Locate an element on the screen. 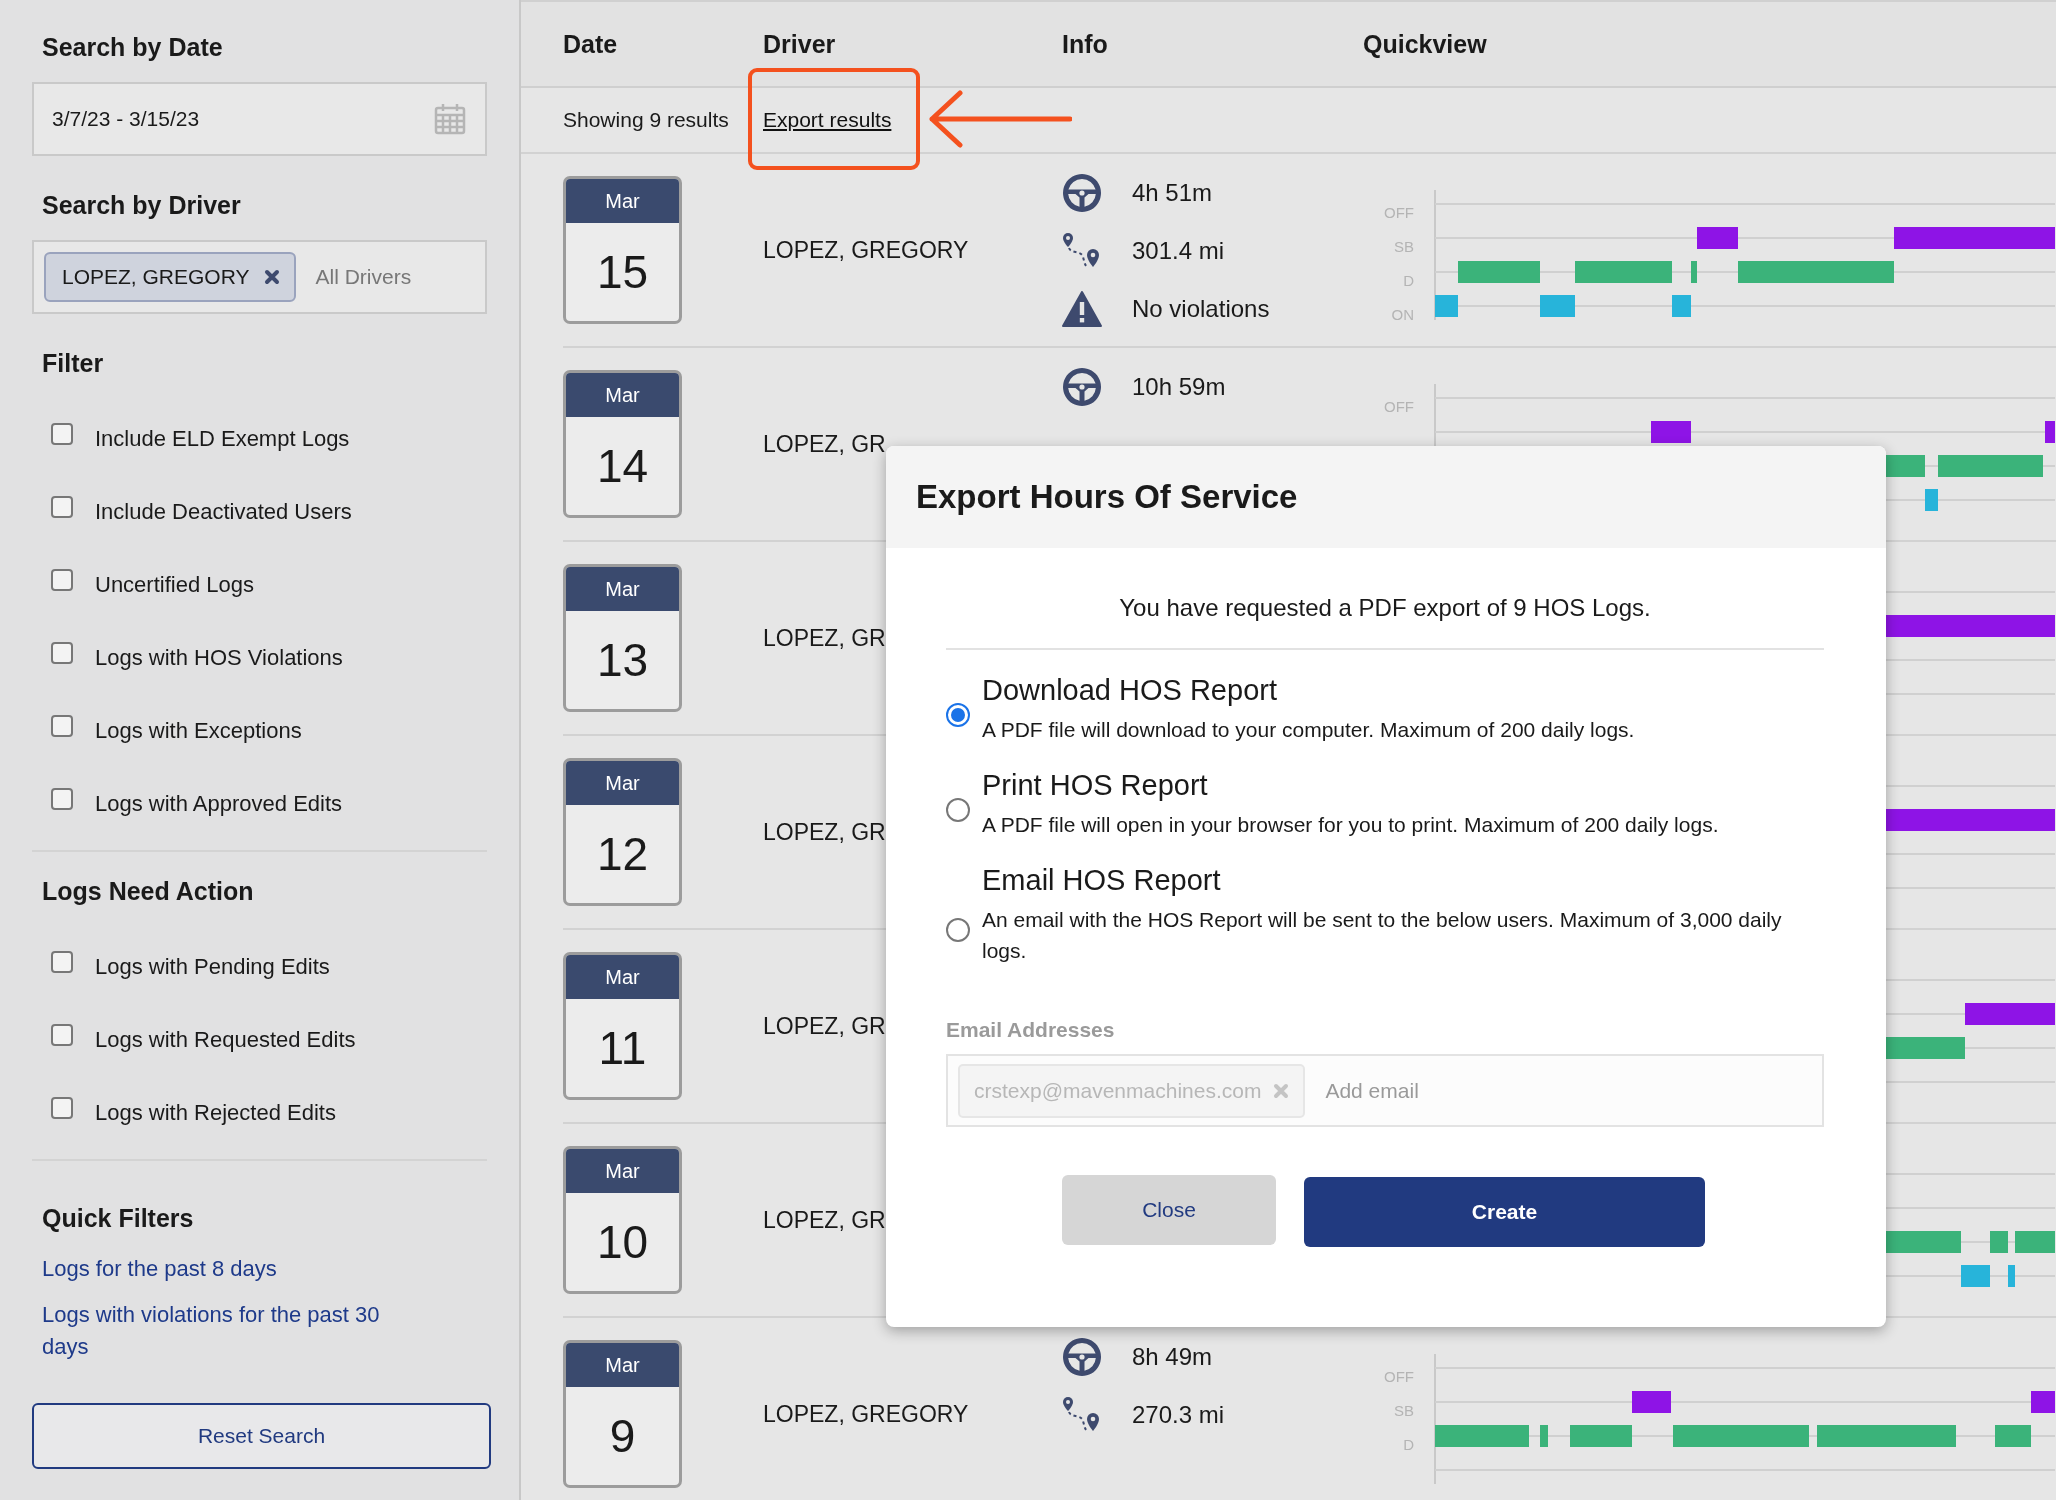  checkbox-label: Logs with Approved Edits is located at coordinates (219, 803).